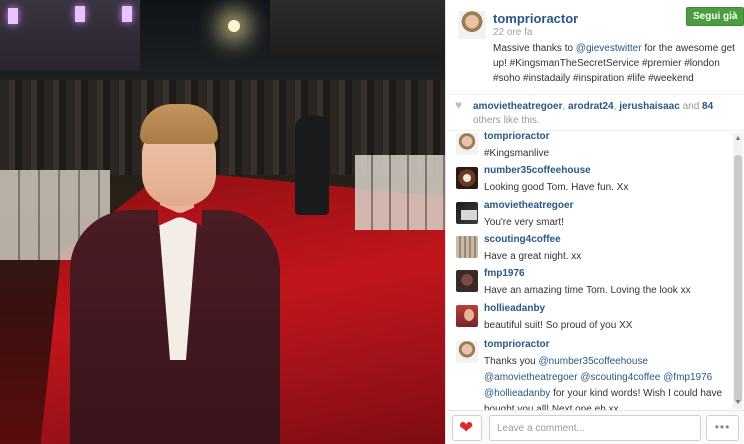  Describe the element at coordinates (534, 48) in the screenshot. I see `caption-text-start: Massive thanks to` at that location.